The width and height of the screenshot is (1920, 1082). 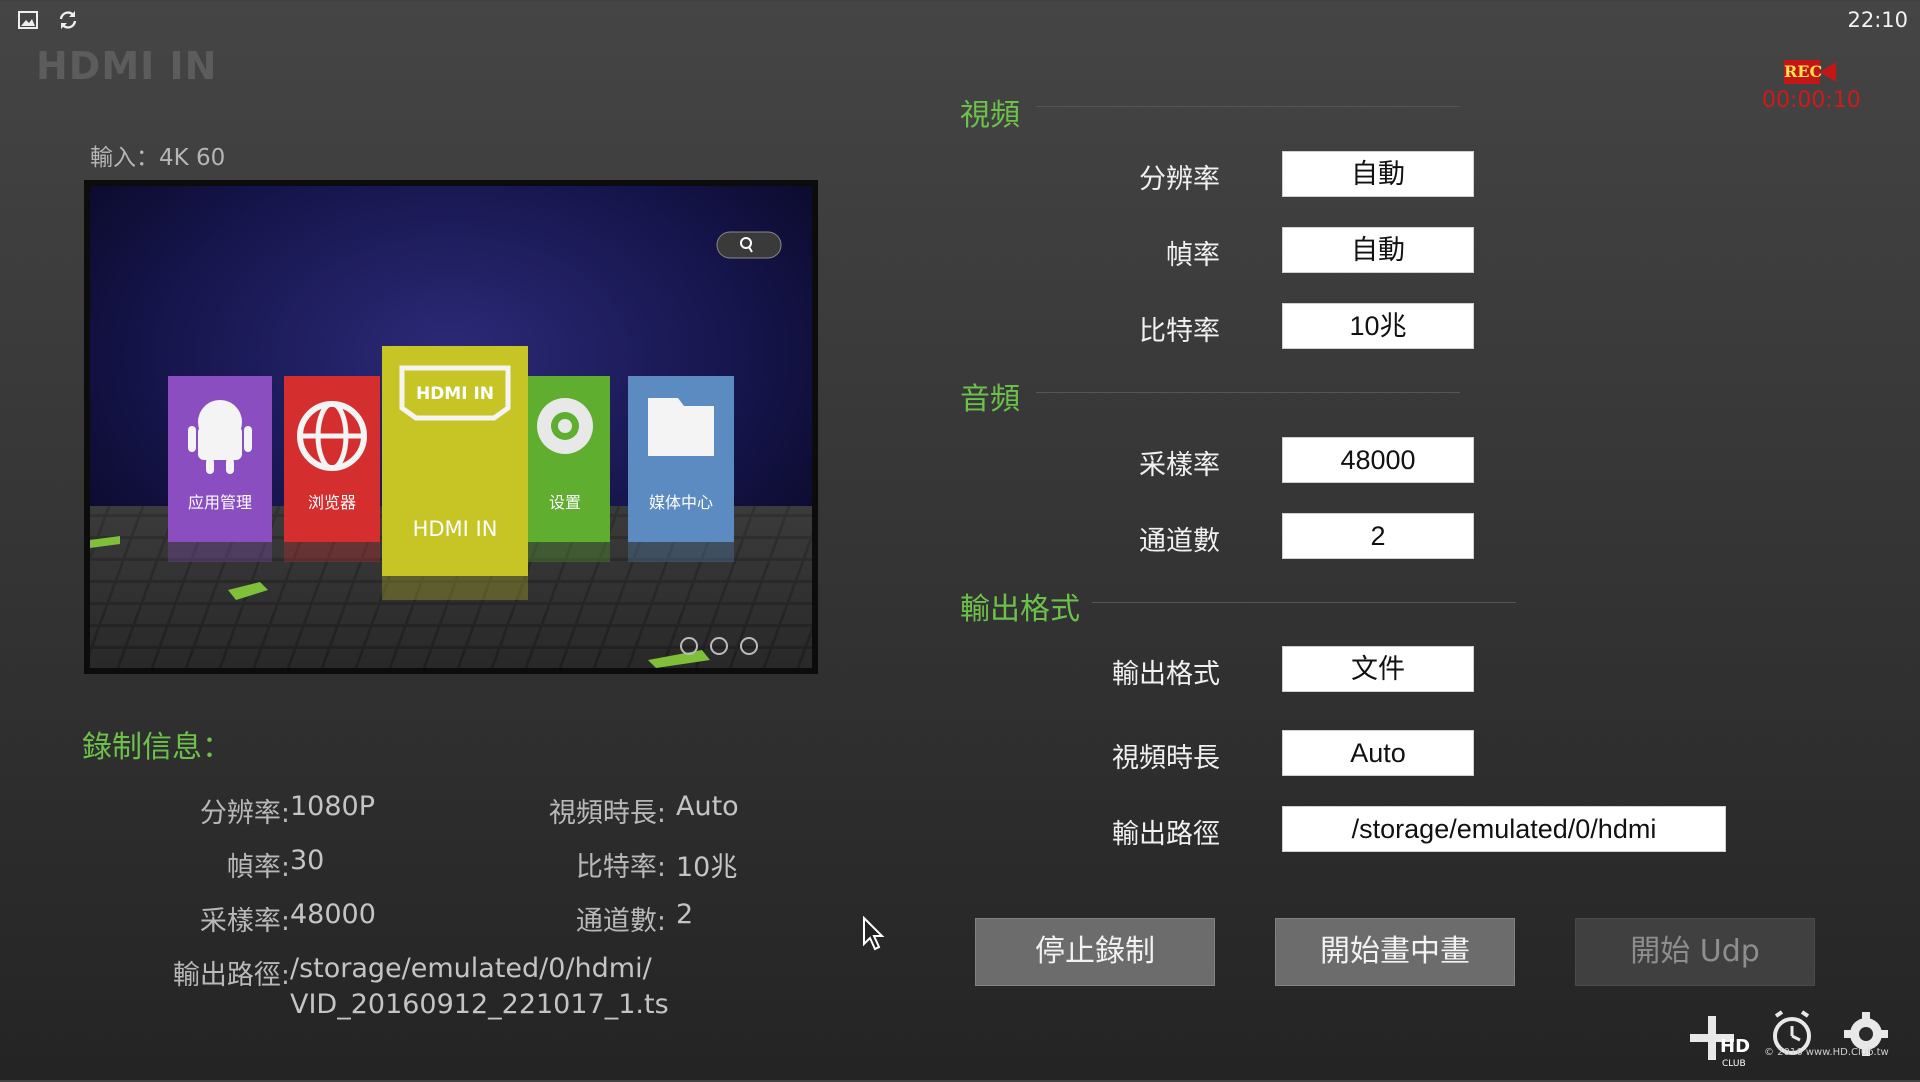 I want to click on duration-label: 視頻時長, so click(x=1166, y=758).